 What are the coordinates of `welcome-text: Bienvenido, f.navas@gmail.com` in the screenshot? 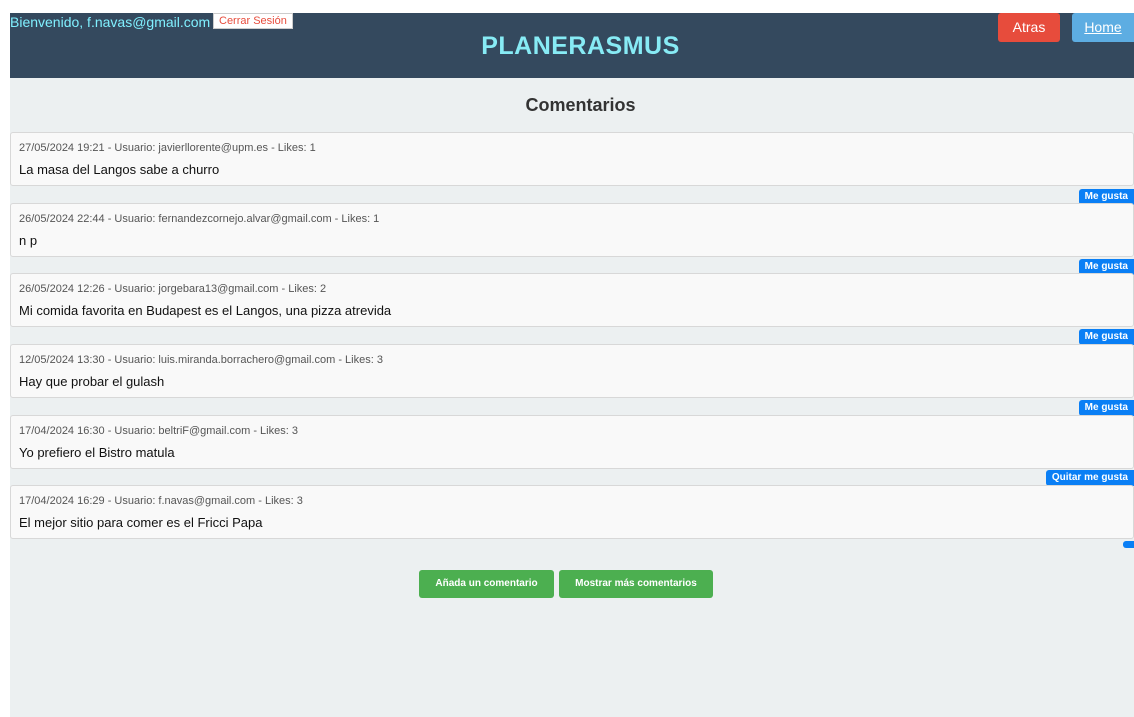 It's located at (110, 22).